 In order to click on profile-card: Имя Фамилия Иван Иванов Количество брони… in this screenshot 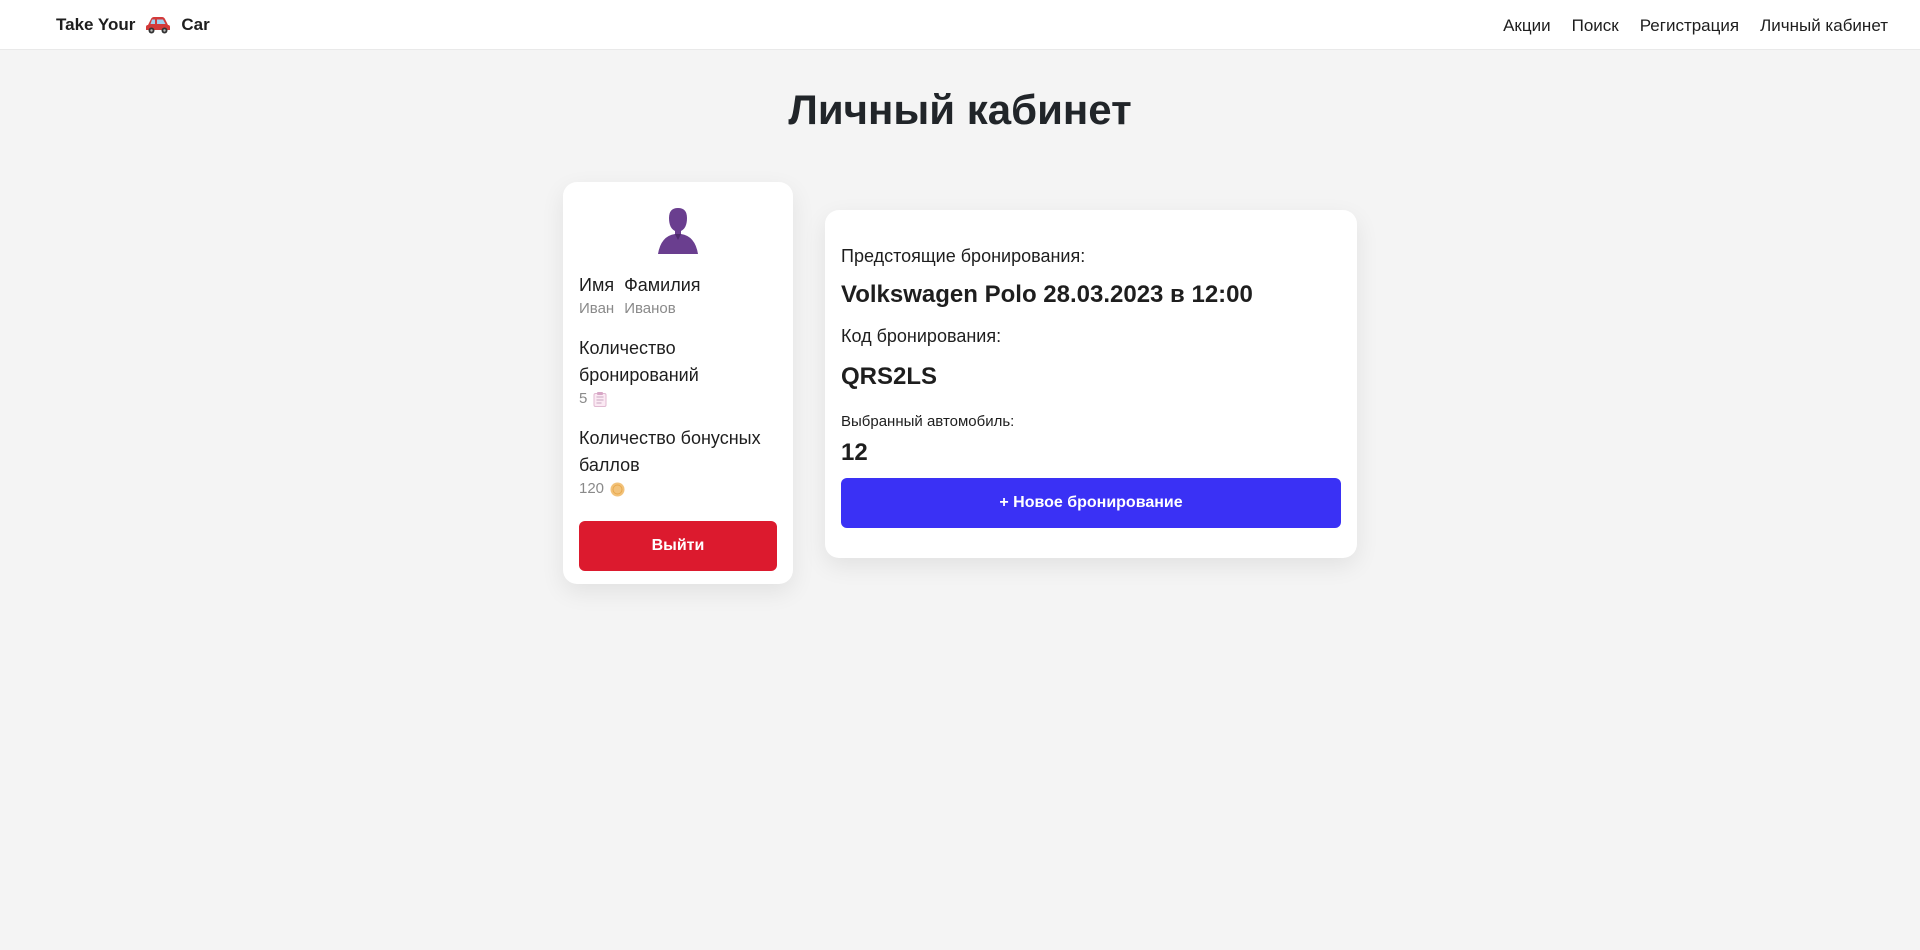, I will do `click(678, 383)`.